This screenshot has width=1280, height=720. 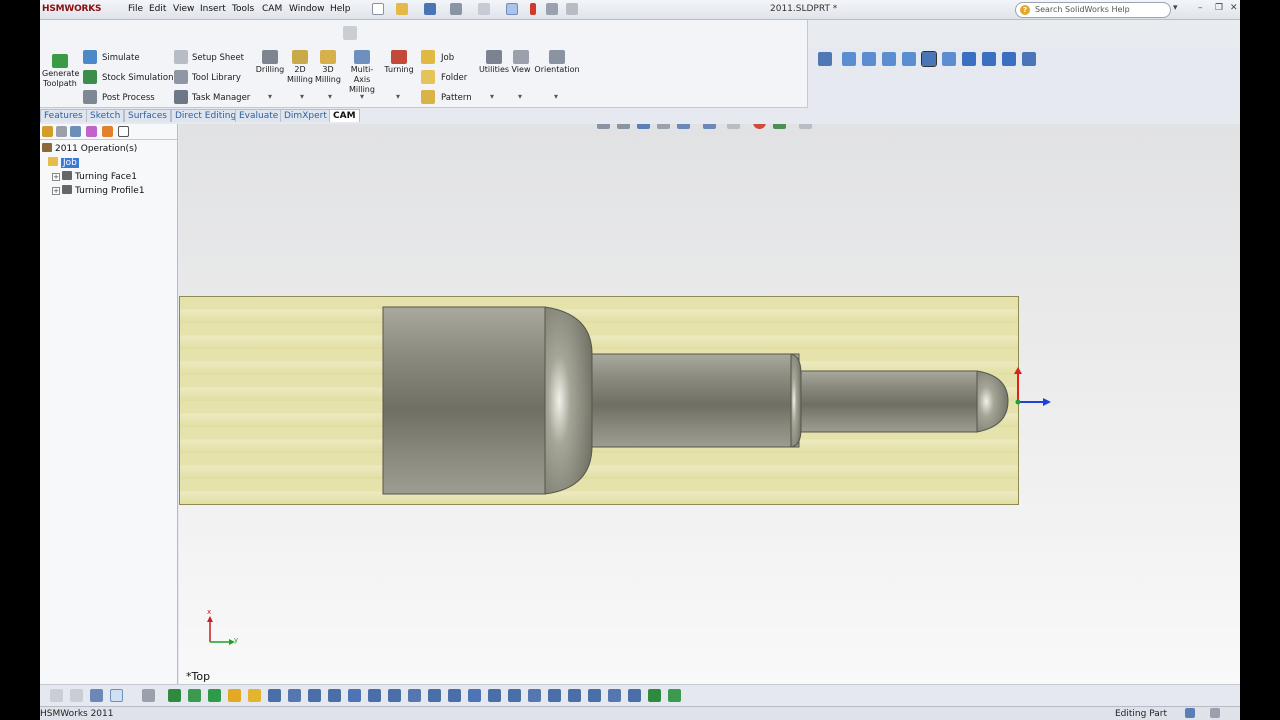 I want to click on setup-sheet-button: Setup Sheet, so click(x=218, y=58).